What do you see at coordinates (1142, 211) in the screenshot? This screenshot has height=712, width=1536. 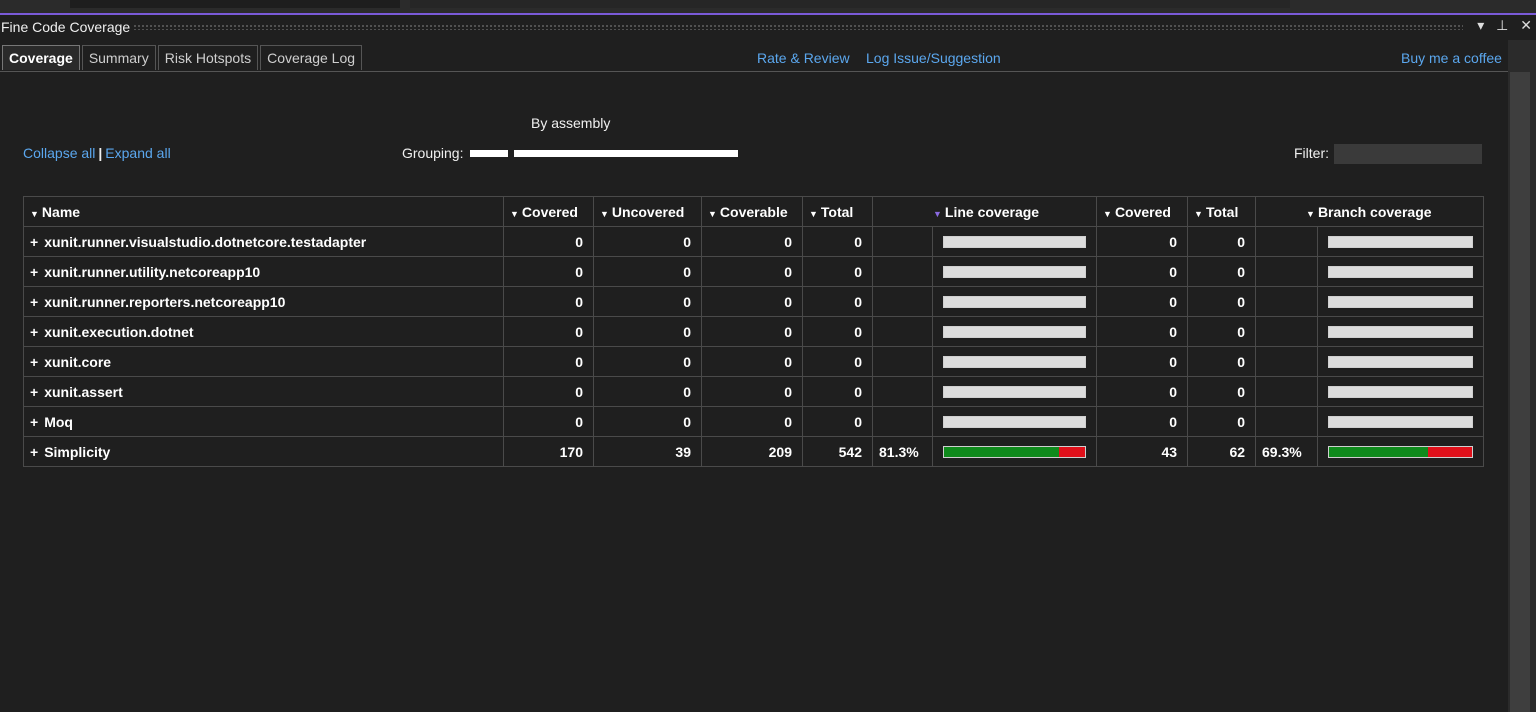 I see `header-branch-covered: ▼ Covered` at bounding box center [1142, 211].